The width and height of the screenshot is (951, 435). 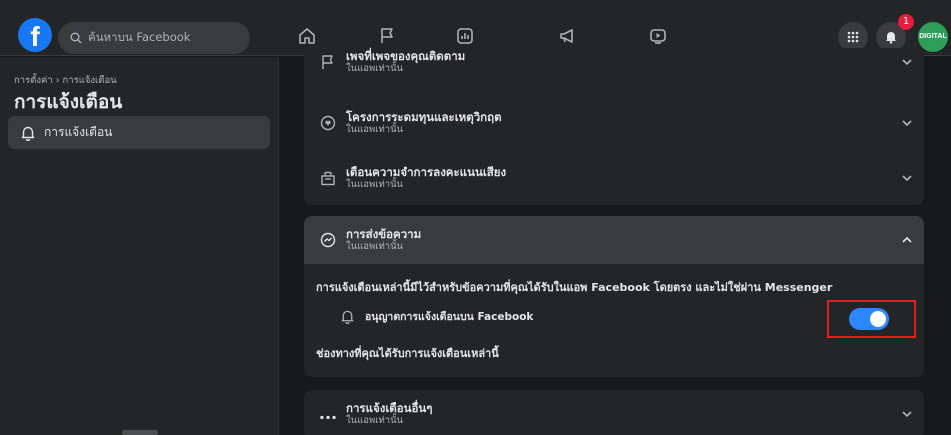 What do you see at coordinates (68, 102) in the screenshot?
I see `sidebar-title: การแจ้งเตือน` at bounding box center [68, 102].